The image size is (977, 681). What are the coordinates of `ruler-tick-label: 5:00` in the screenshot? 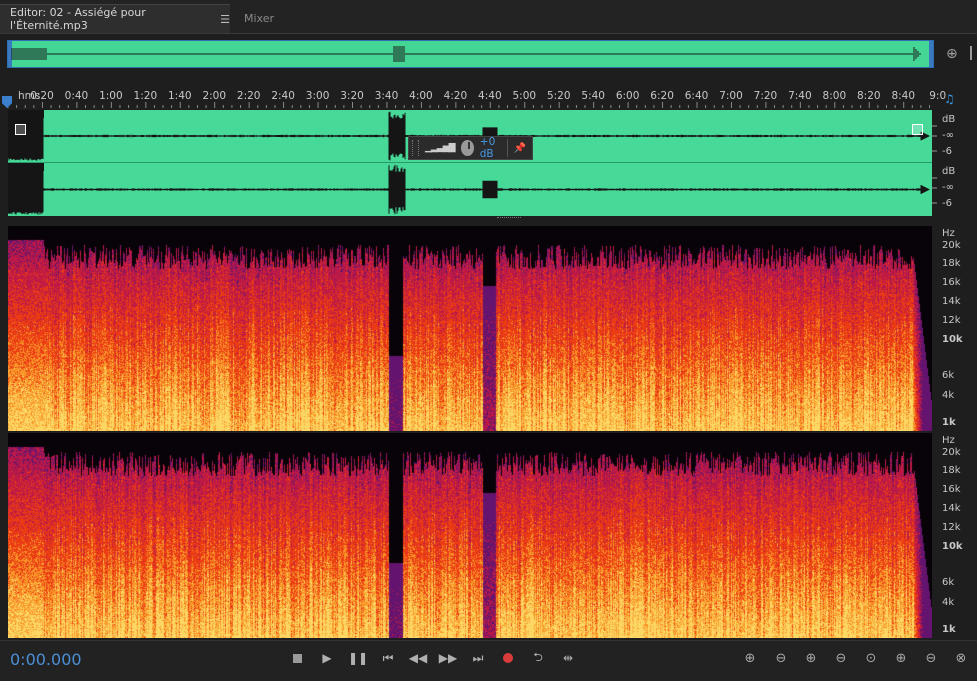 It's located at (524, 96).